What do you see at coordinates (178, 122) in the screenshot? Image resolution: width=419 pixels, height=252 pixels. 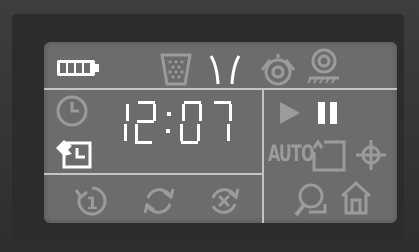 I see `time-display` at bounding box center [178, 122].